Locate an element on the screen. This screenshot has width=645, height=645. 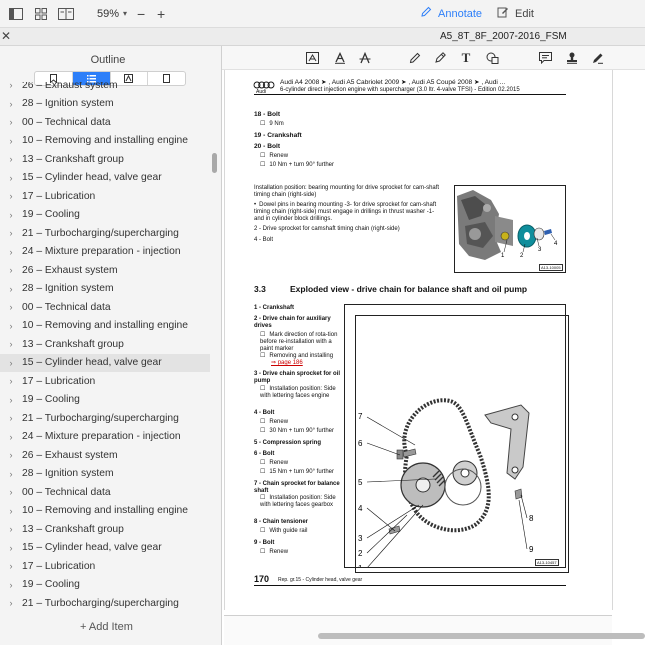
fig1-callout: 4 is located at coordinates (556, 244).